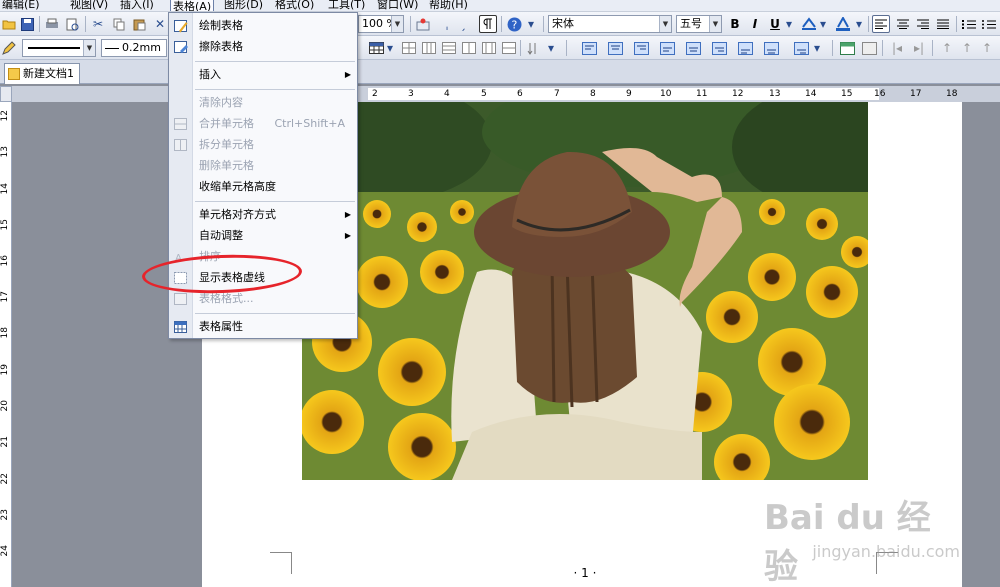 This screenshot has width=1000, height=587. I want to click on underline-button: U, so click(775, 24).